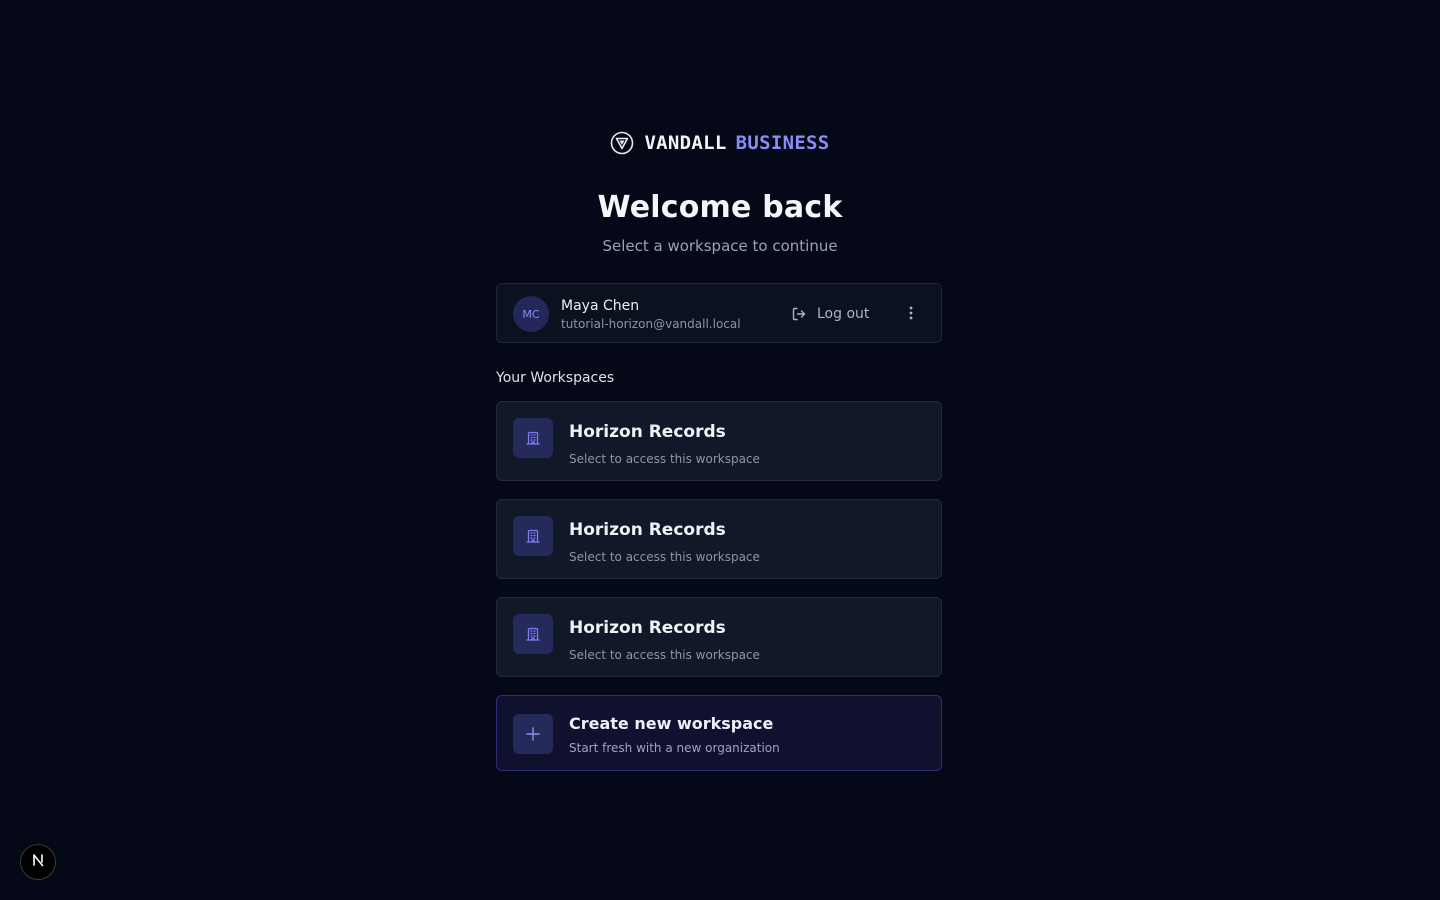 The width and height of the screenshot is (1440, 900). I want to click on brand-header: VANDALL BUSINESS, so click(720, 143).